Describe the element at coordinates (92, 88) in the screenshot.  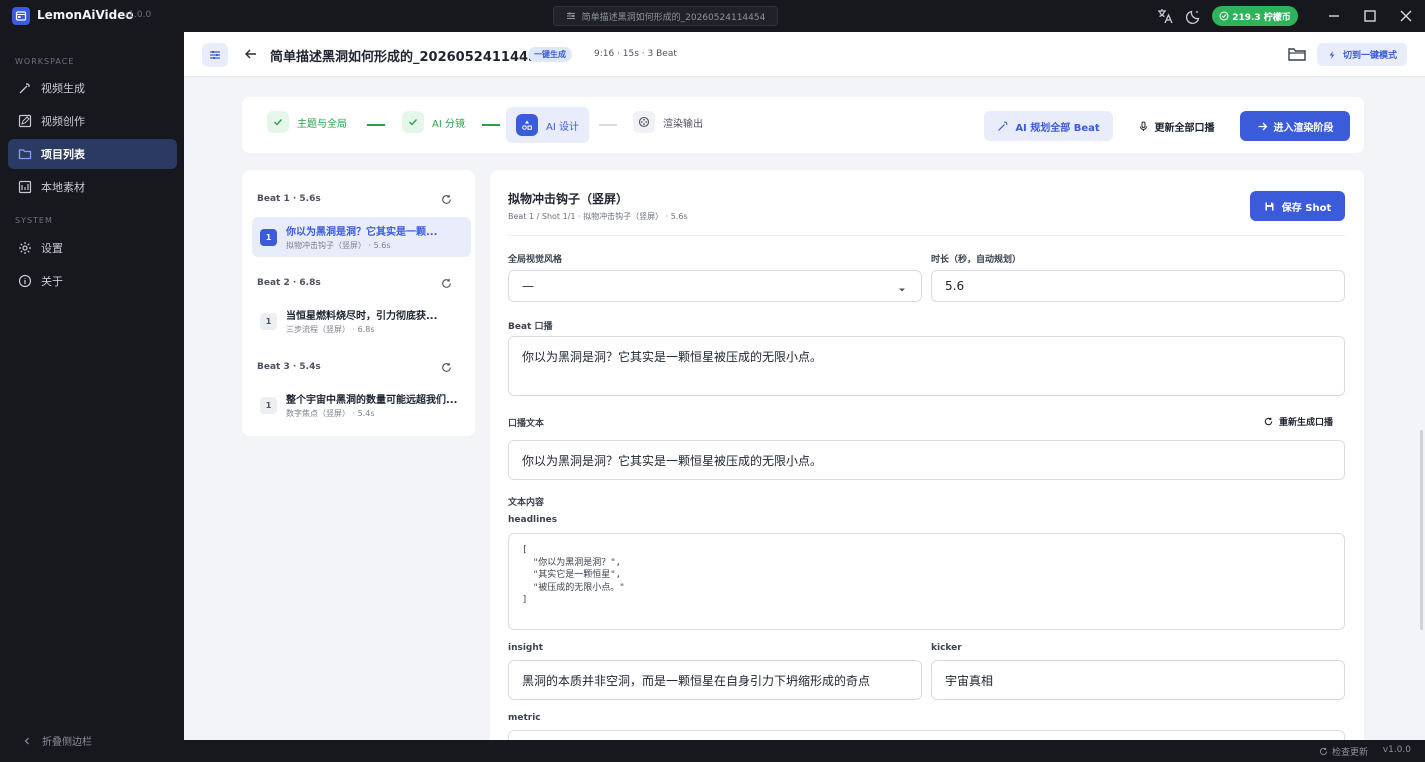
I see `sidebar-item-video-generate: 视频生成` at that location.